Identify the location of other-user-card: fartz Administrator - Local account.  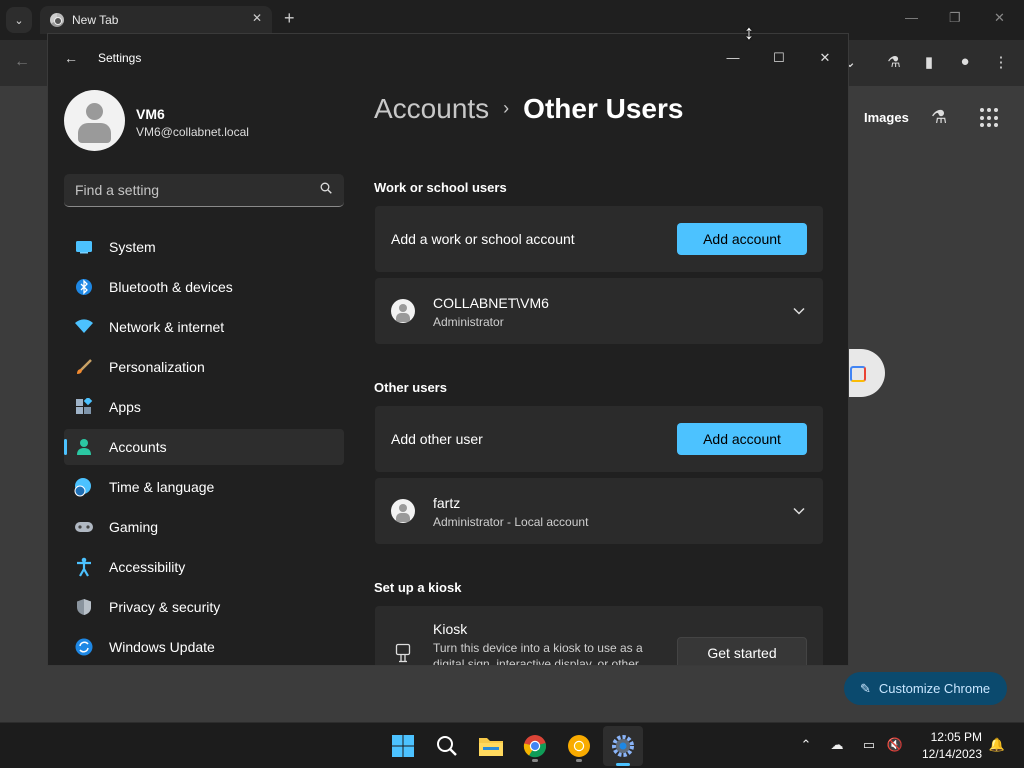
(599, 511).